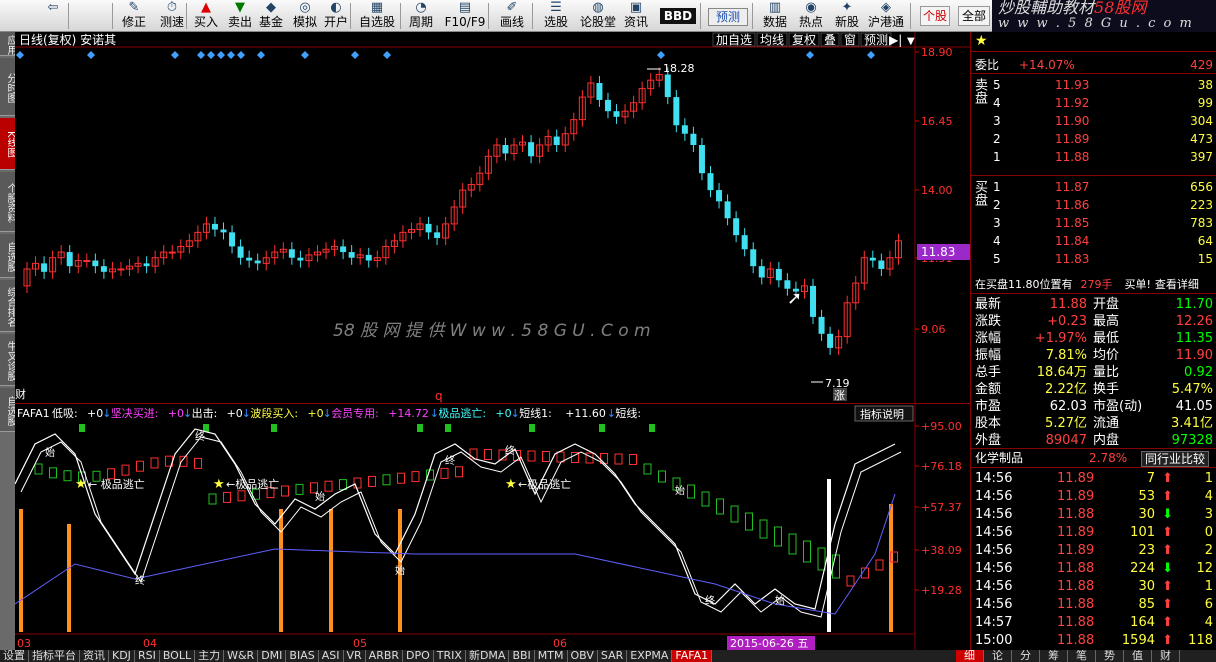  Describe the element at coordinates (271, 16) in the screenshot. I see `toolbar-button-5: ◆ 基金` at that location.